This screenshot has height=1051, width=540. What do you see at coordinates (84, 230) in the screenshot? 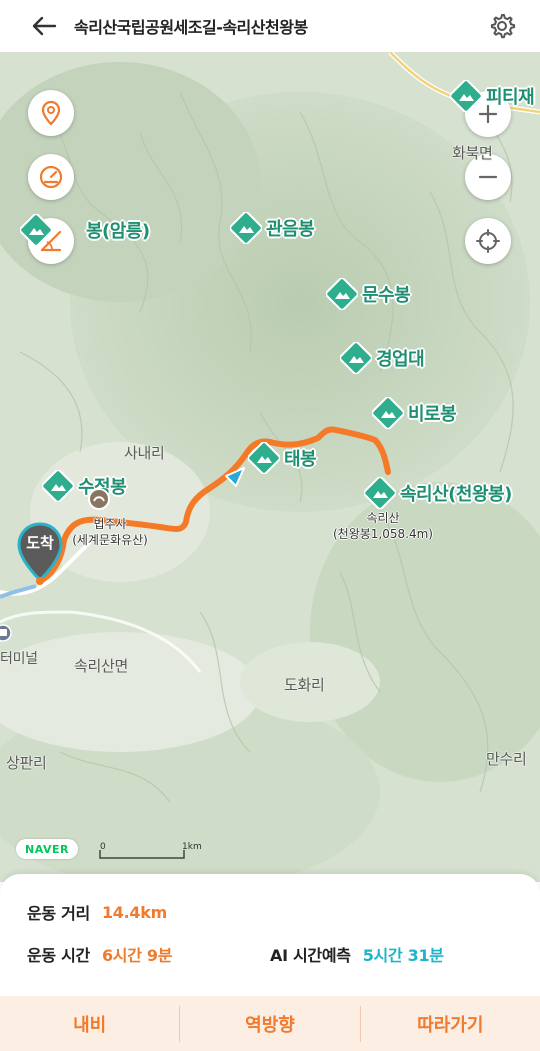
I see `peak-marker: 봉(암릉)` at bounding box center [84, 230].